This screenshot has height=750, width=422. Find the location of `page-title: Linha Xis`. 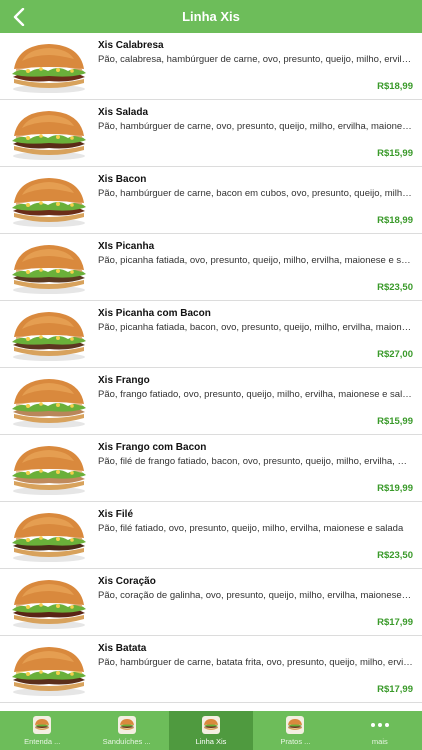

page-title: Linha Xis is located at coordinates (211, 16).